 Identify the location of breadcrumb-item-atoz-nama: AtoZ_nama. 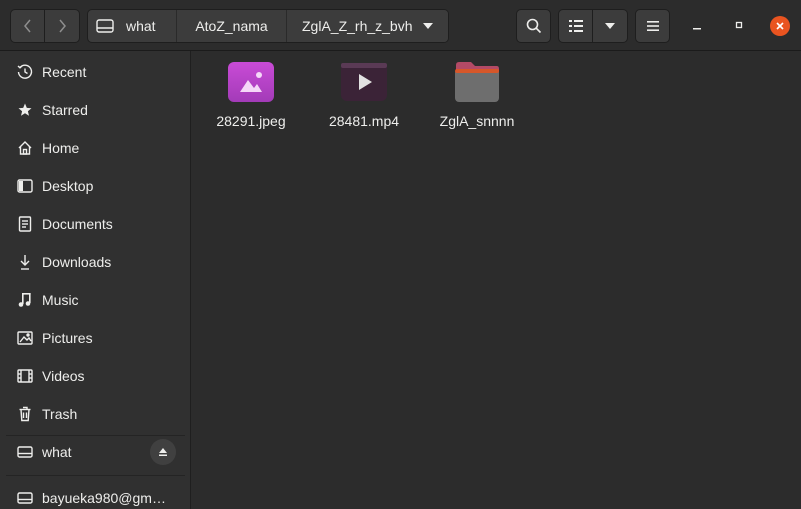
(232, 26).